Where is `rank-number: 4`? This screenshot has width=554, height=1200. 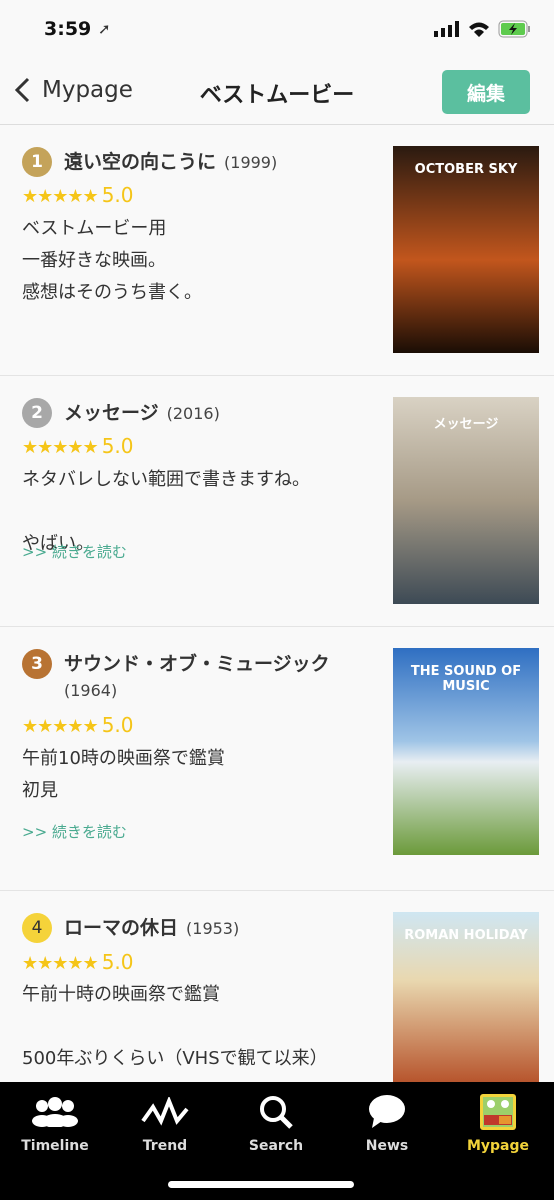
rank-number: 4 is located at coordinates (37, 928).